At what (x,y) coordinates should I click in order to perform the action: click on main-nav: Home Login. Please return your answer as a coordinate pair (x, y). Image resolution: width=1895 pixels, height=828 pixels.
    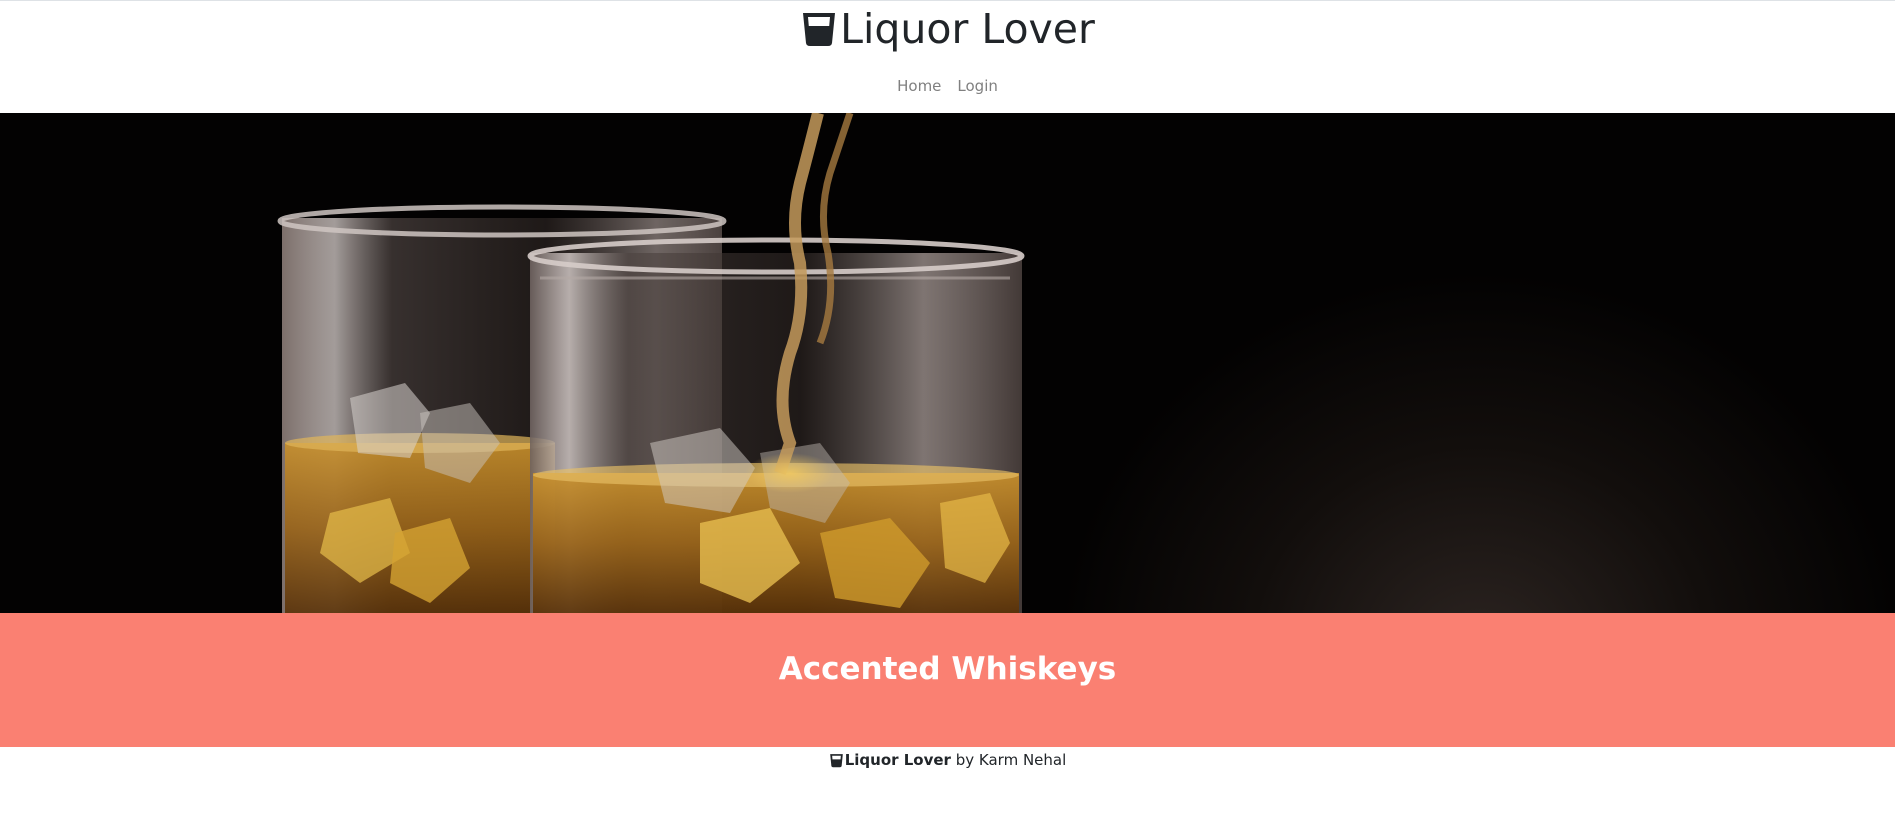
    Looking at the image, I should click on (947, 86).